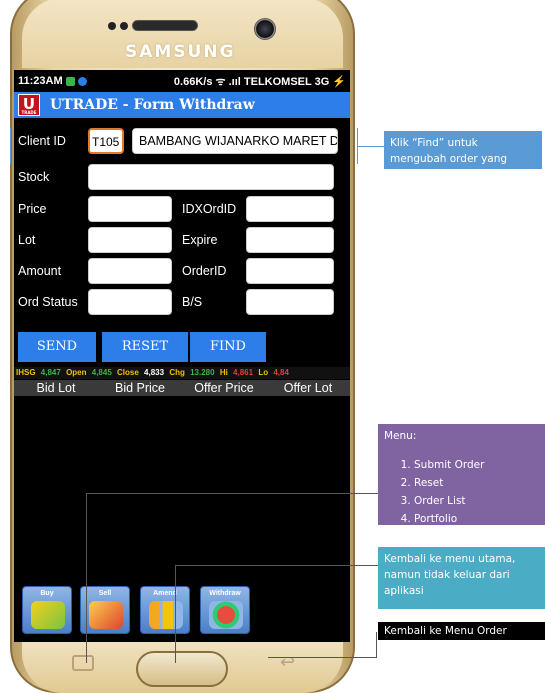 The height and width of the screenshot is (693, 545). What do you see at coordinates (29, 105) in the screenshot?
I see `app-logo: U TRADE` at bounding box center [29, 105].